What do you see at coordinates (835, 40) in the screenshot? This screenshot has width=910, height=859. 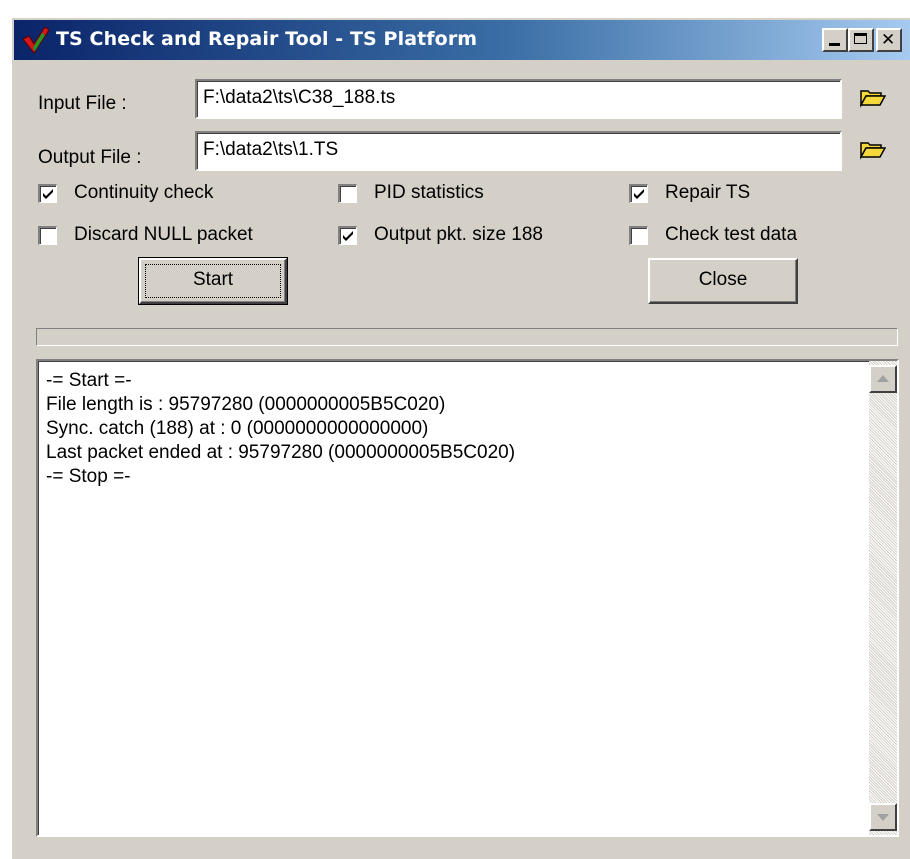 I see `minimize-button` at bounding box center [835, 40].